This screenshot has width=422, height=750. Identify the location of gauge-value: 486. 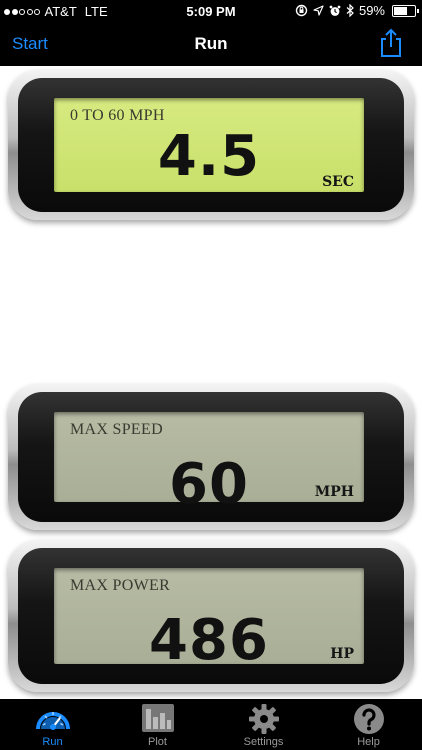
(209, 640).